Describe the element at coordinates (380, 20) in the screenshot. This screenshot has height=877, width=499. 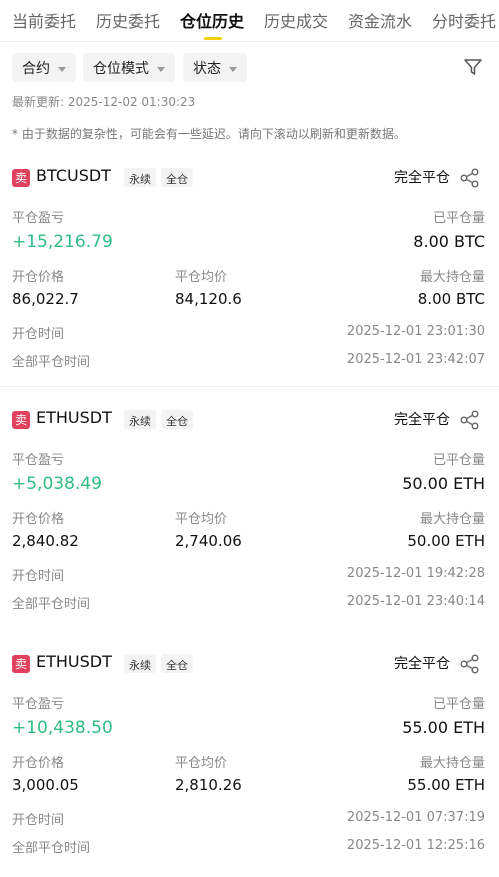
I see `tab-fund-flow: 资金流水` at that location.